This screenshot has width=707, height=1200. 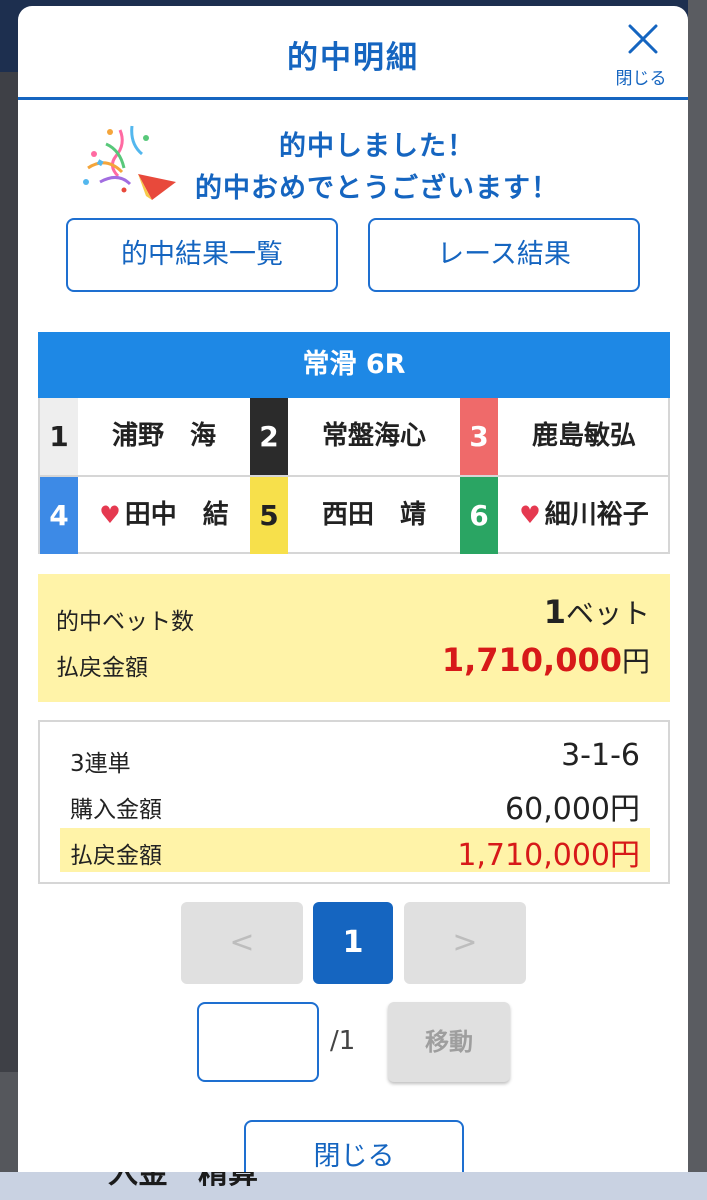 I want to click on racer-number: 1, so click(x=59, y=436).